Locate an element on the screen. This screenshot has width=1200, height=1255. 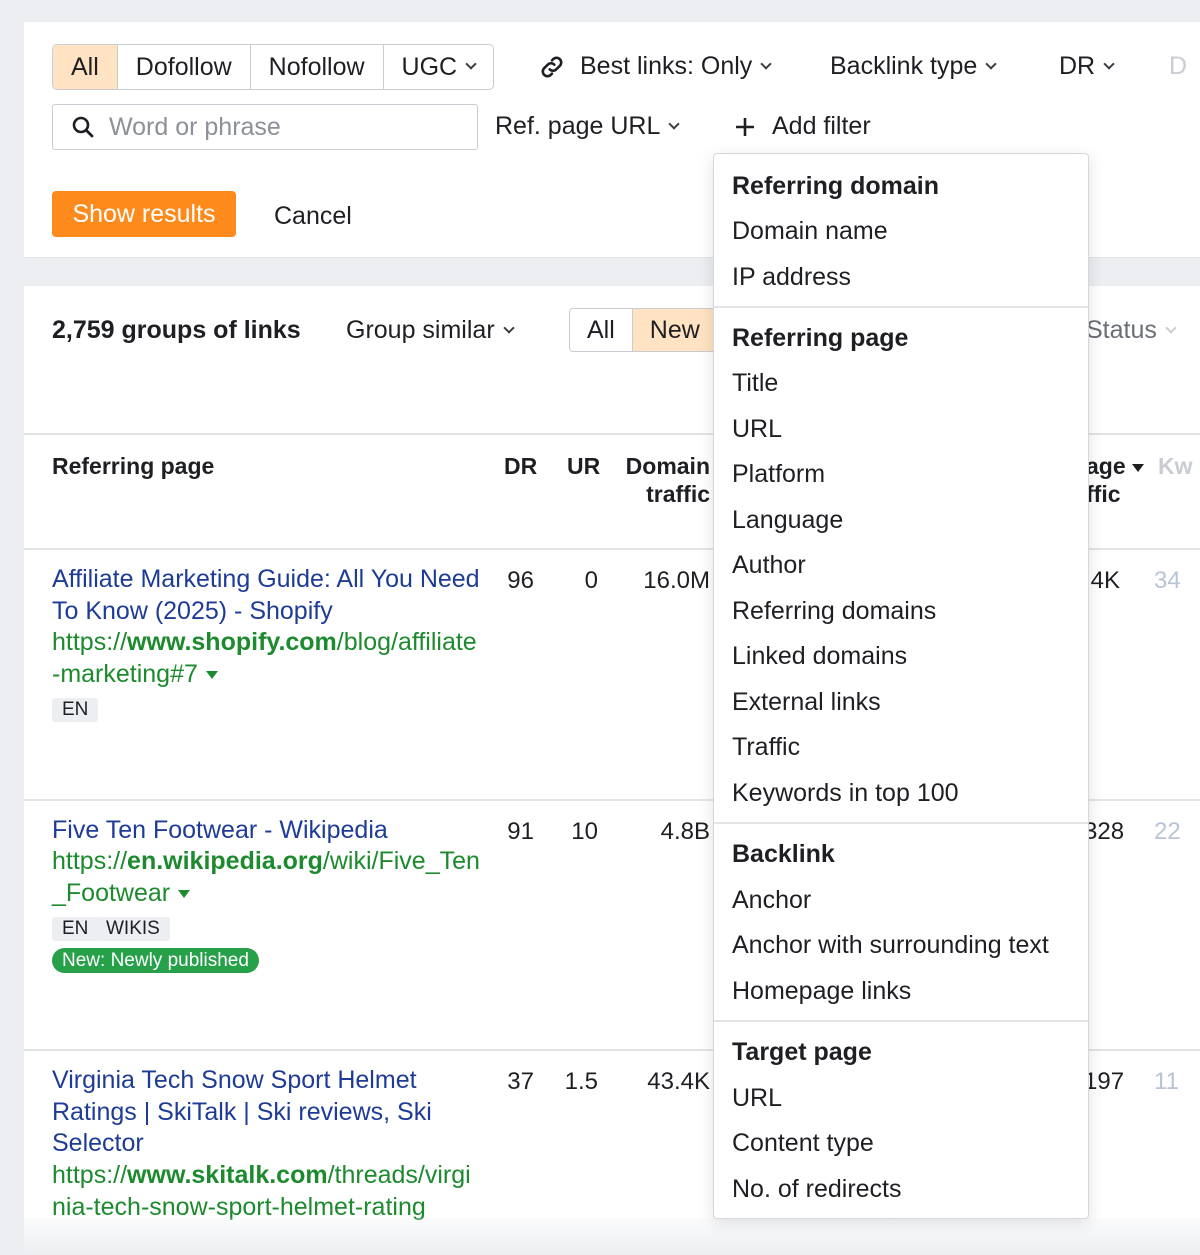
cell-dr: 96 is located at coordinates (520, 580).